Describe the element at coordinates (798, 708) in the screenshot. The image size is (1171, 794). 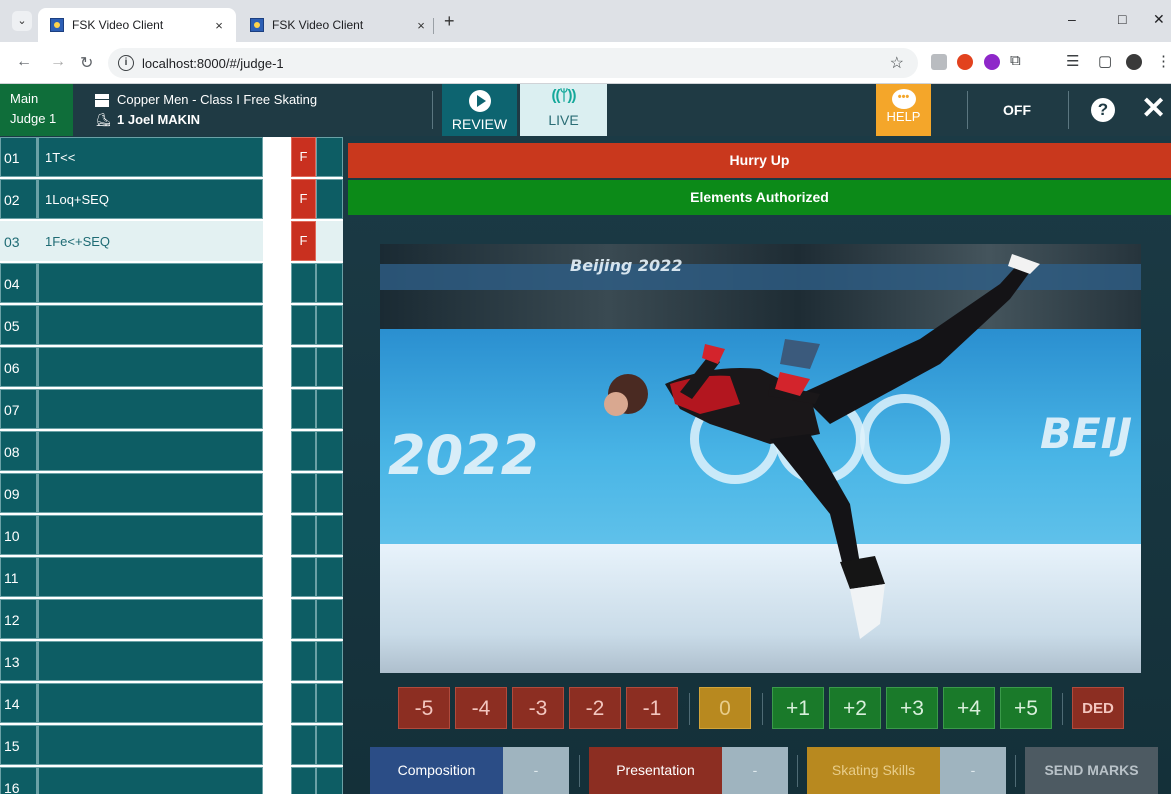
I see `goe-button: +1` at that location.